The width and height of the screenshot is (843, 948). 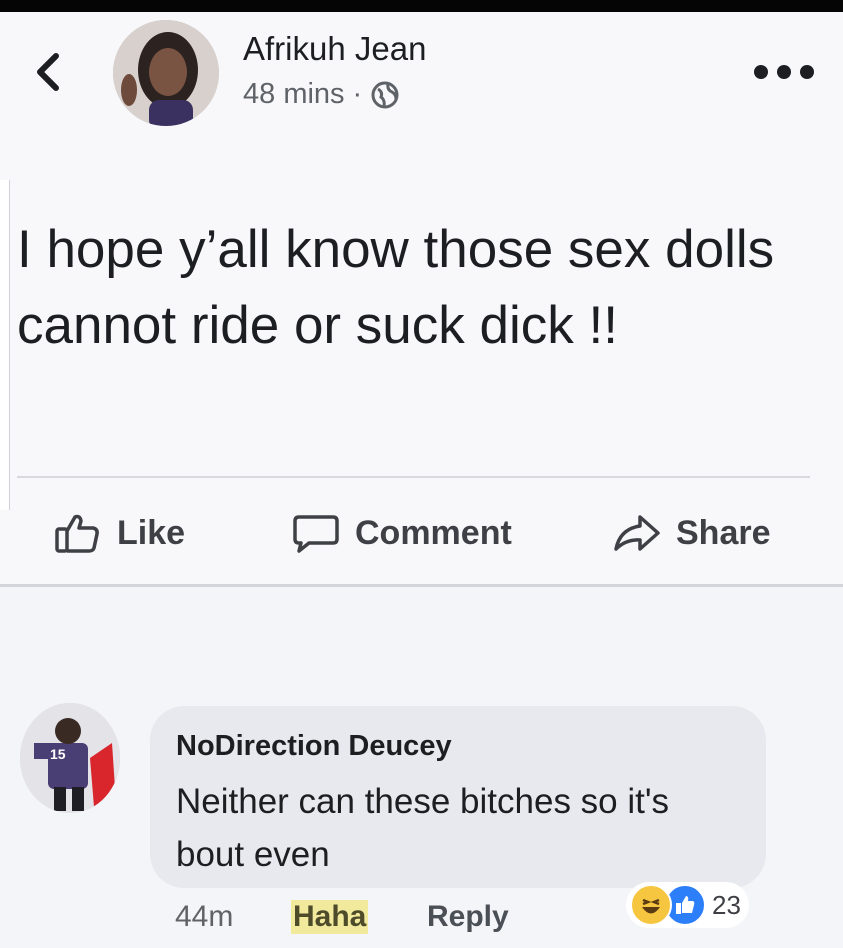 What do you see at coordinates (58, 754) in the screenshot?
I see `jersey-number: 15` at bounding box center [58, 754].